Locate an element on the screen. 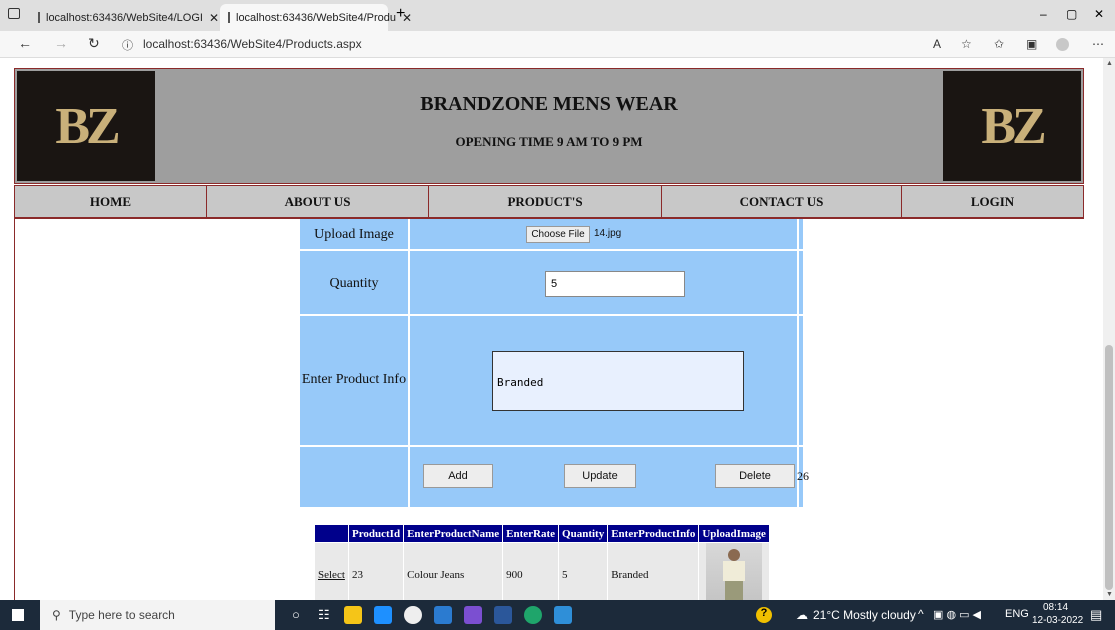 The height and width of the screenshot is (630, 1115). shirt-shape is located at coordinates (734, 571).